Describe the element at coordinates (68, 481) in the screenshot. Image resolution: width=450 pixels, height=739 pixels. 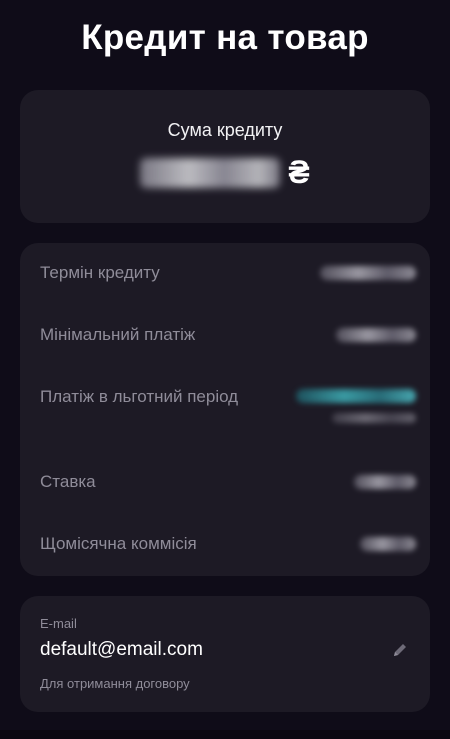
I see `detail-label-rate: Ставка` at that location.